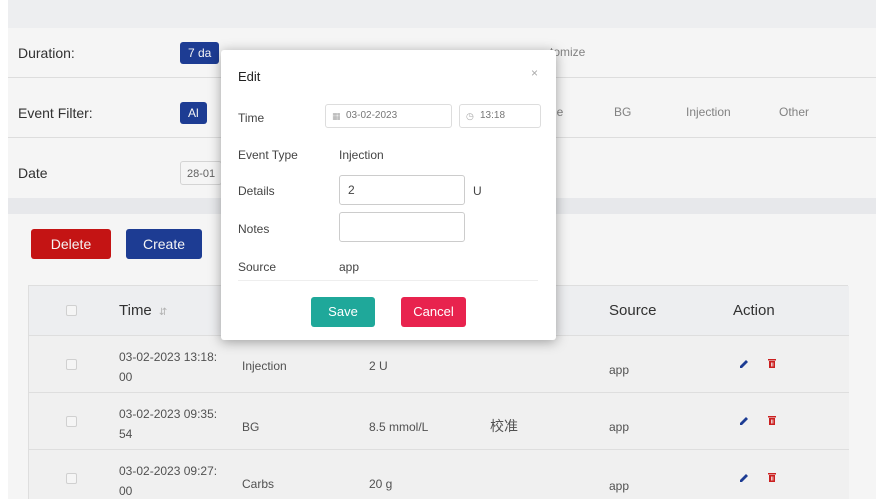 This screenshot has height=499, width=876. What do you see at coordinates (254, 229) in the screenshot?
I see `notes-label: Notes` at bounding box center [254, 229].